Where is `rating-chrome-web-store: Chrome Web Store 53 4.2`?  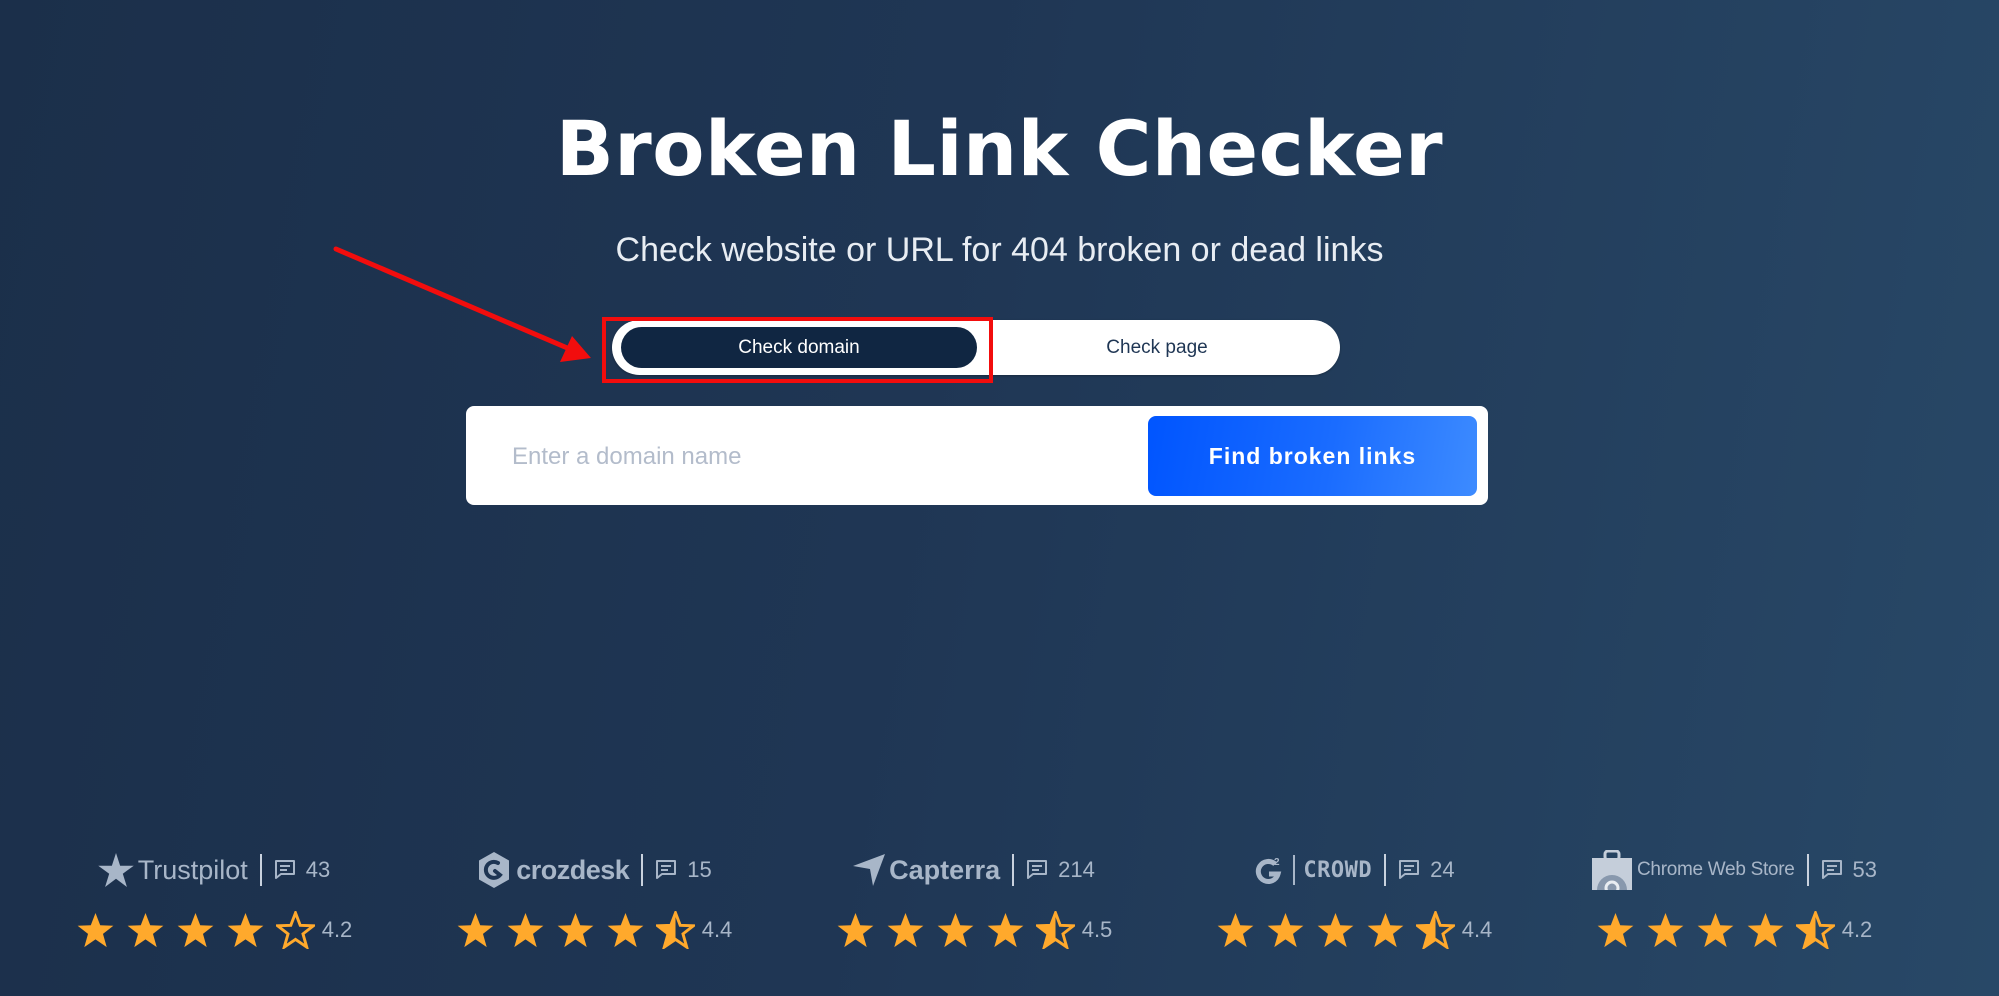
rating-chrome-web-store: Chrome Web Store 53 4.2 is located at coordinates (1734, 910).